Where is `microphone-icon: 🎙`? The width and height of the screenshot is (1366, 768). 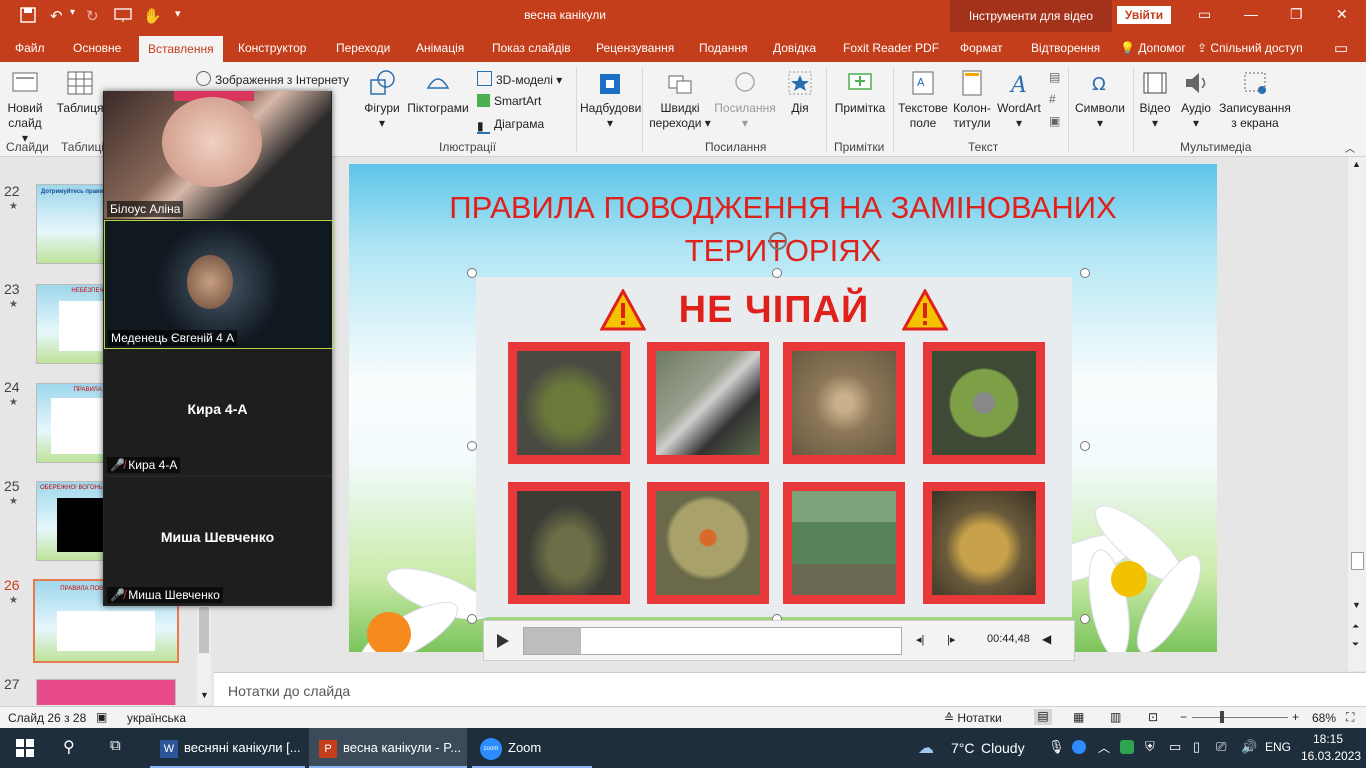
microphone-icon: 🎙 is located at coordinates (1056, 747).